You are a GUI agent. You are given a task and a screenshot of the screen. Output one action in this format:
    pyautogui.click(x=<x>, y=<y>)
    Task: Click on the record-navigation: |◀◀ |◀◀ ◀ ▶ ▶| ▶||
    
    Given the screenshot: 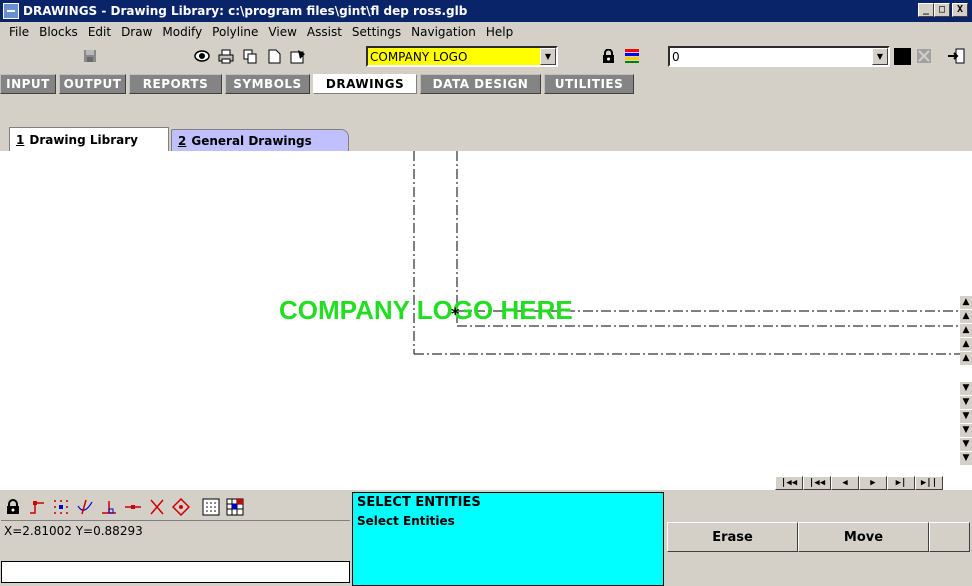 What is the action you would take?
    pyautogui.click(x=859, y=483)
    